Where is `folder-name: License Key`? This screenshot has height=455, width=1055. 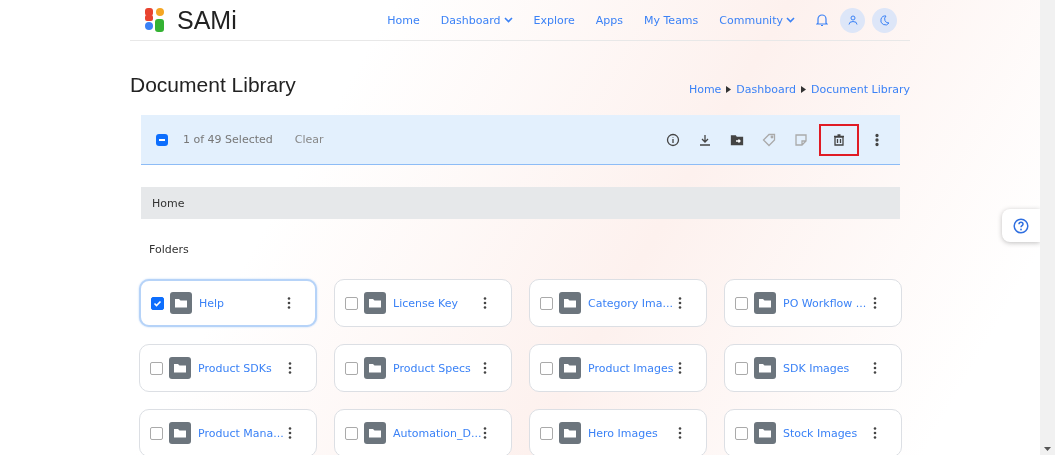 folder-name: License Key is located at coordinates (425, 303).